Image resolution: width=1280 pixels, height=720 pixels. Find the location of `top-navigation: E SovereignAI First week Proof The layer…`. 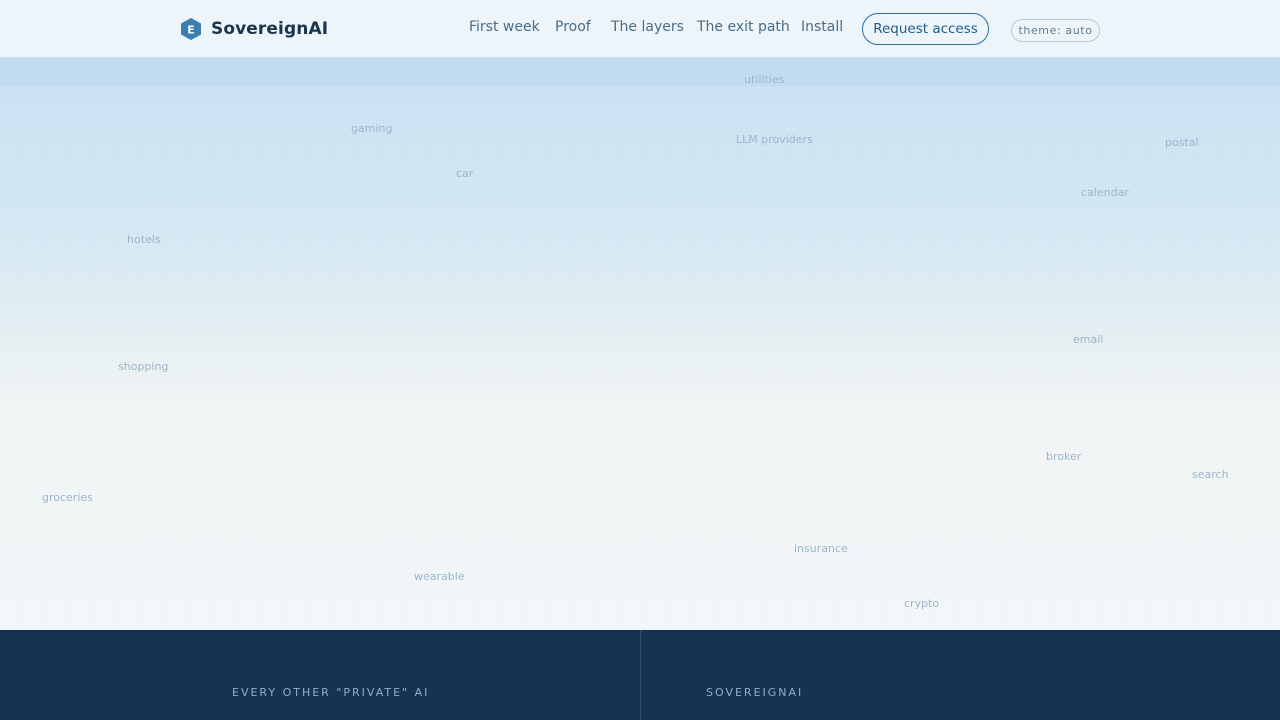

top-navigation: E SovereignAI First week Proof The layer… is located at coordinates (640, 29).